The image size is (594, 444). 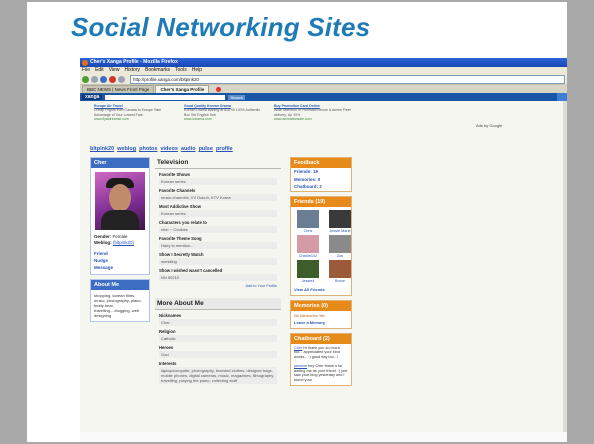 I want to click on forward-icon, so click(x=94, y=79).